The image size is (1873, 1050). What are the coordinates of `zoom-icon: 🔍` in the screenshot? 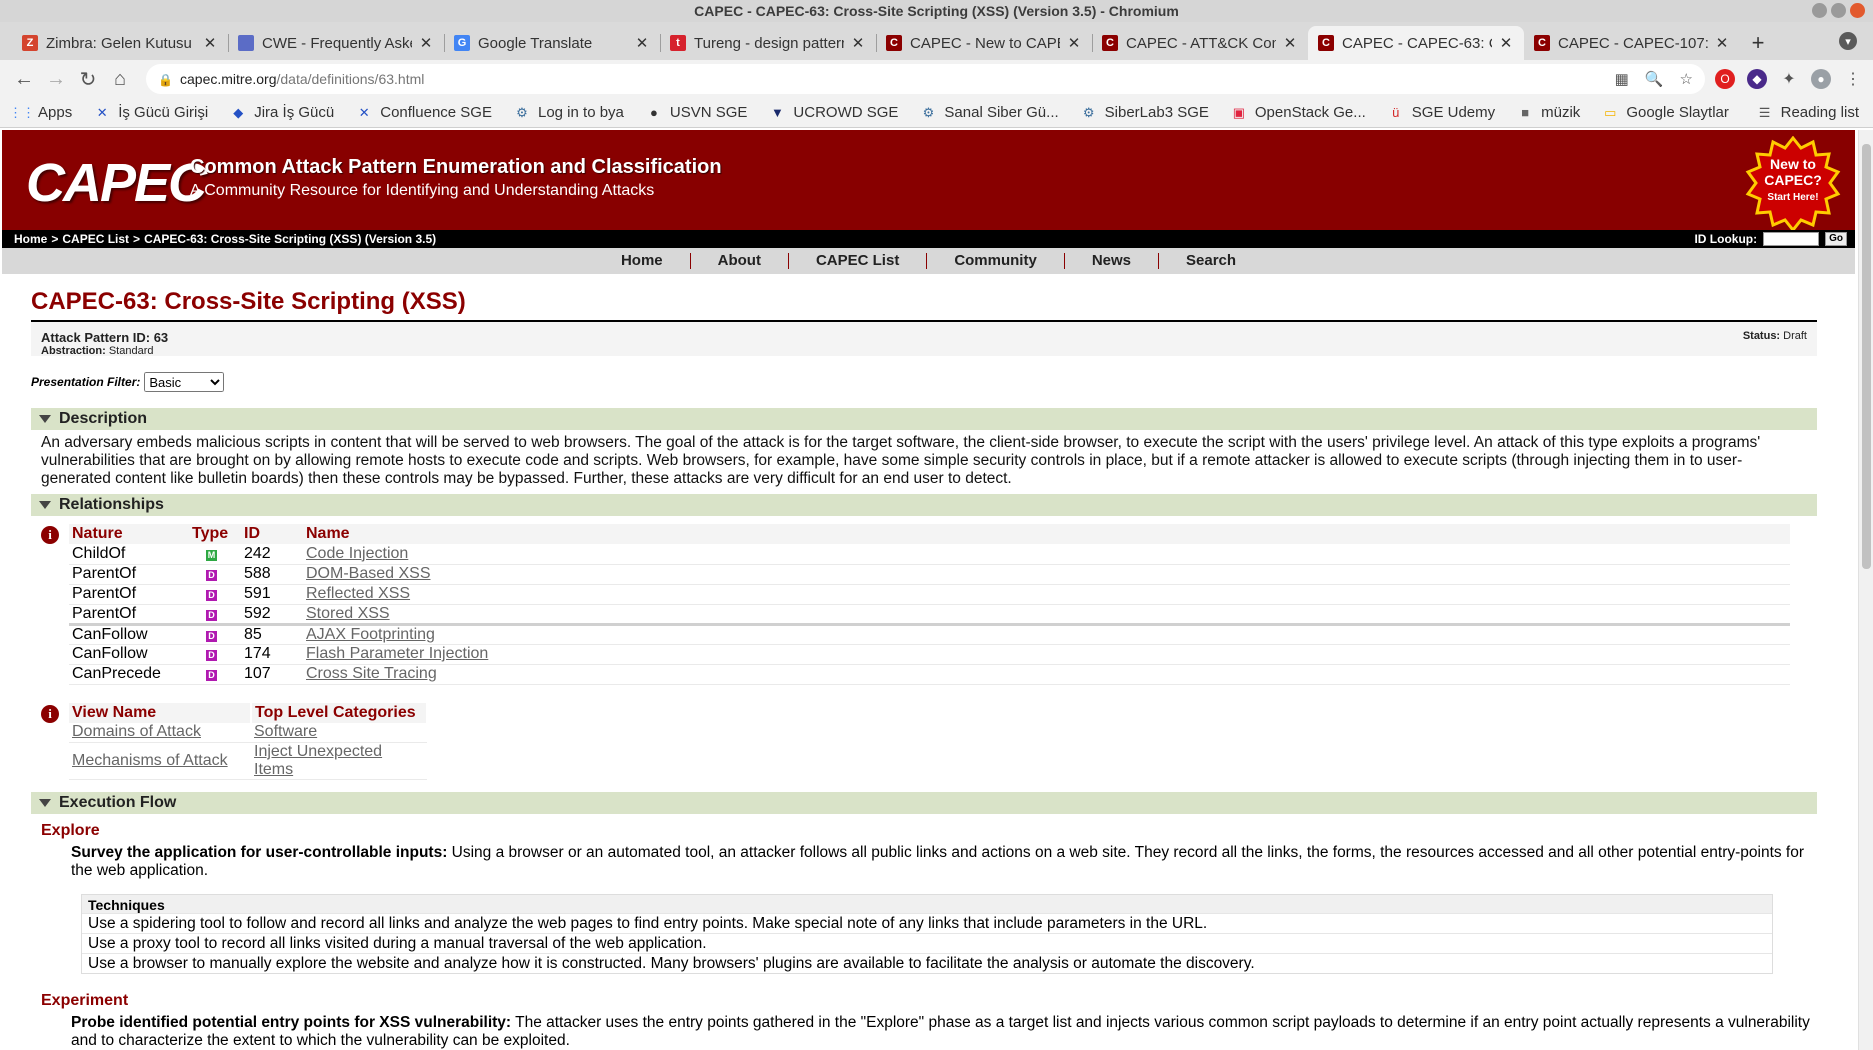 It's located at (1654, 79).